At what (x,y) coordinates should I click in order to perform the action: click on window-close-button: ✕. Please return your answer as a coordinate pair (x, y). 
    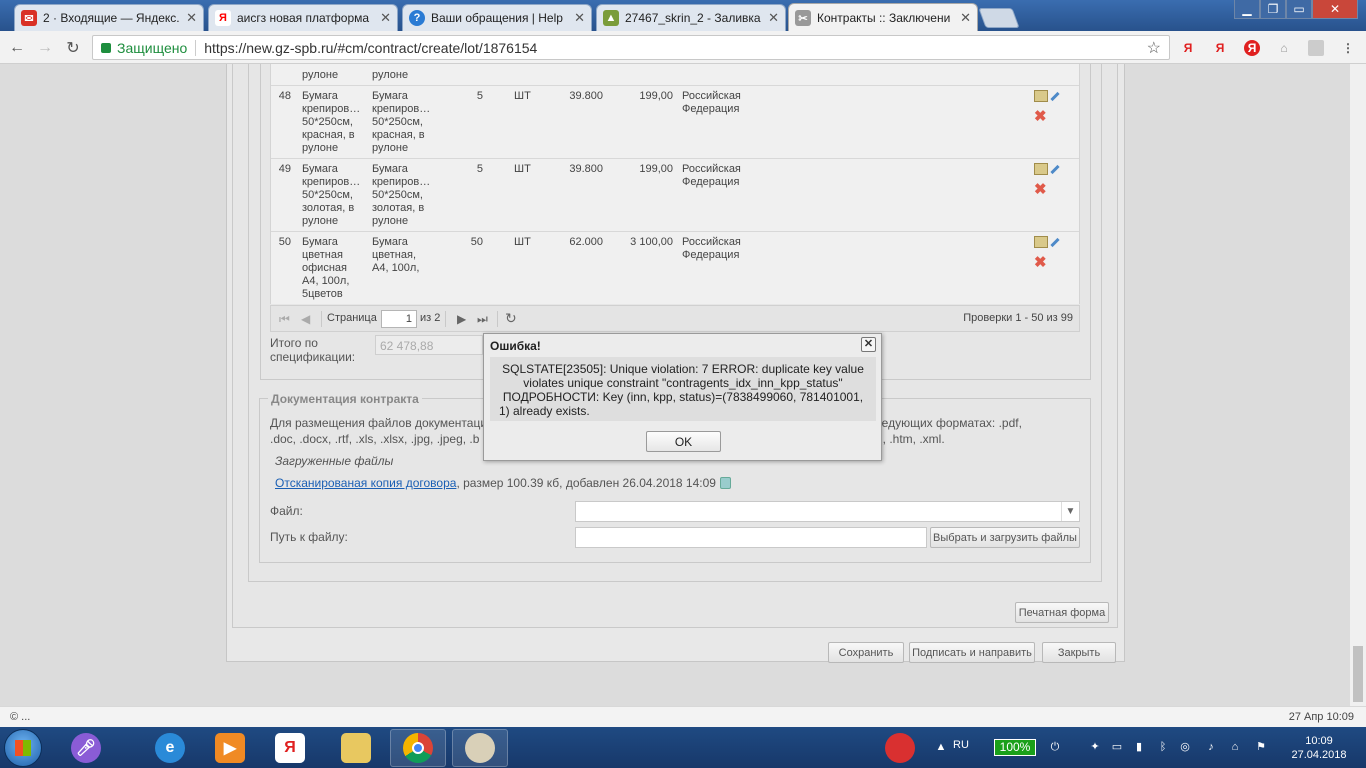
    Looking at the image, I should click on (1335, 9).